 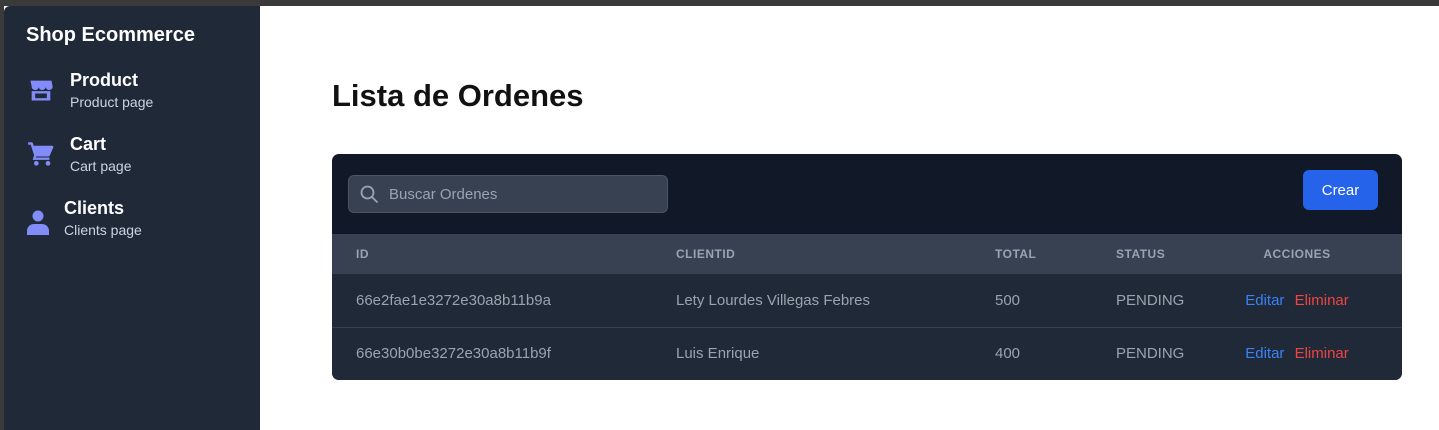 I want to click on page-title: Lista de Ordenes, so click(x=458, y=95).